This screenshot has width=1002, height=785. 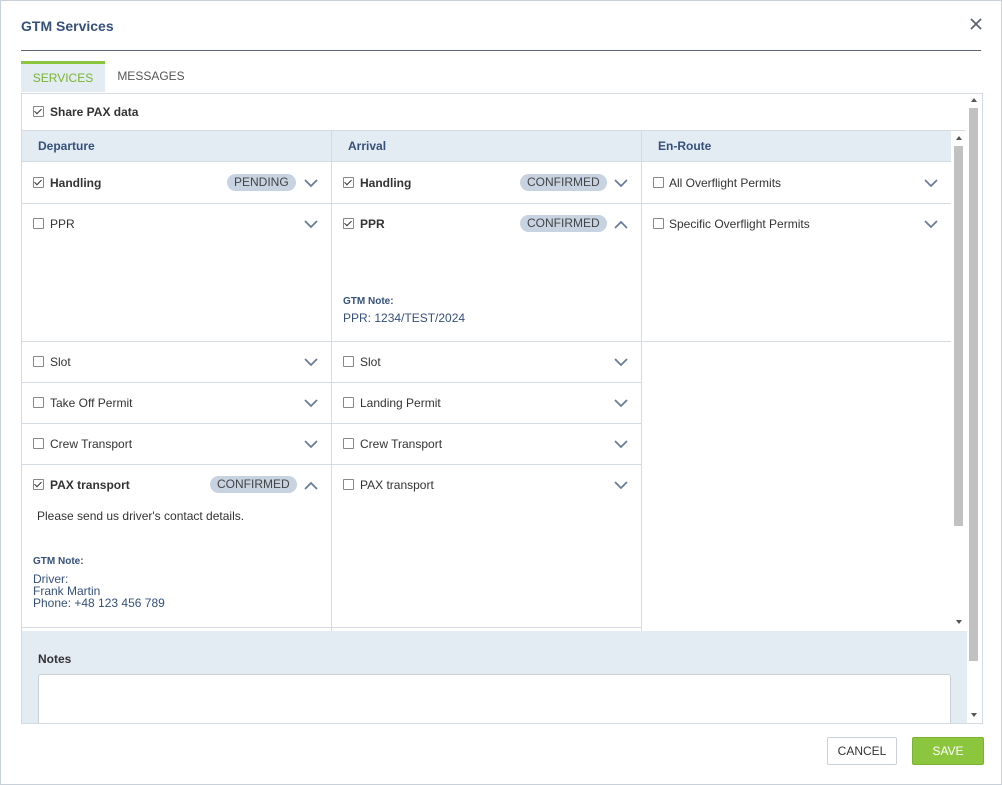 I want to click on arrival-slot-label: Slot, so click(x=370, y=362).